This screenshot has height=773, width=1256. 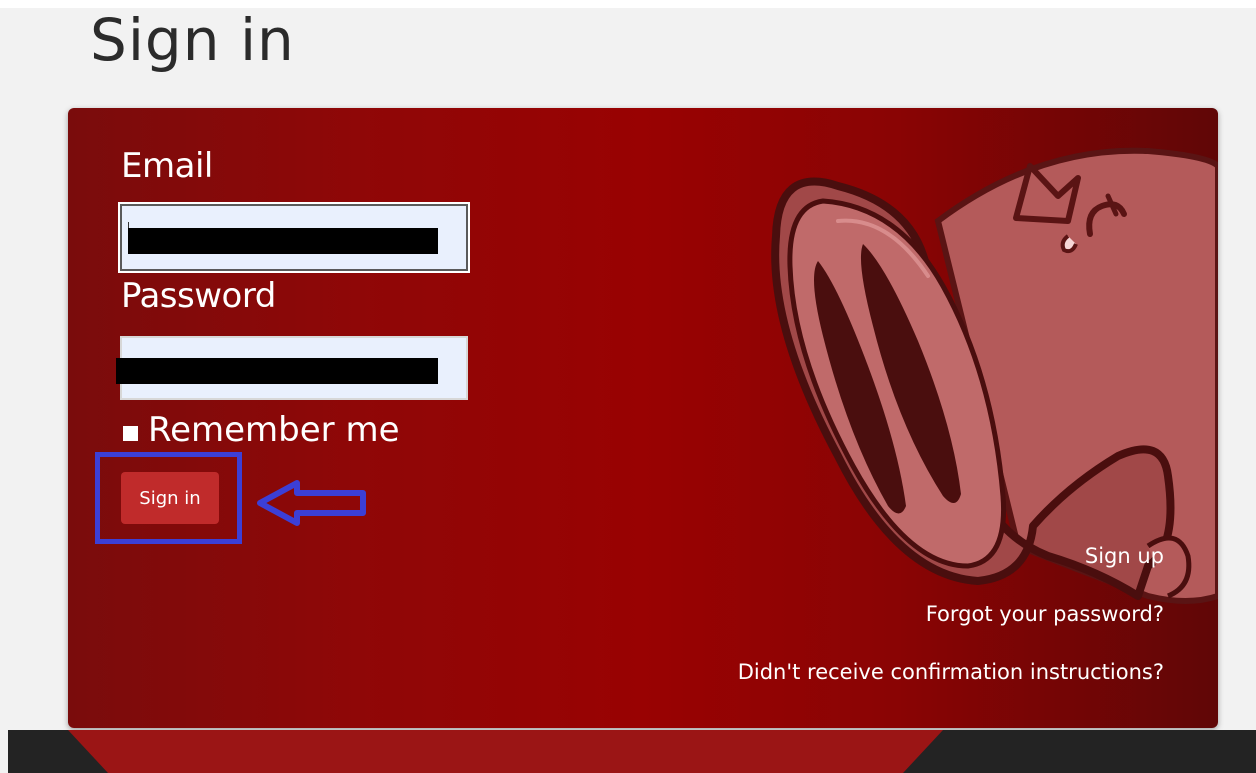 I want to click on remember-me-checkbox, so click(x=130, y=433).